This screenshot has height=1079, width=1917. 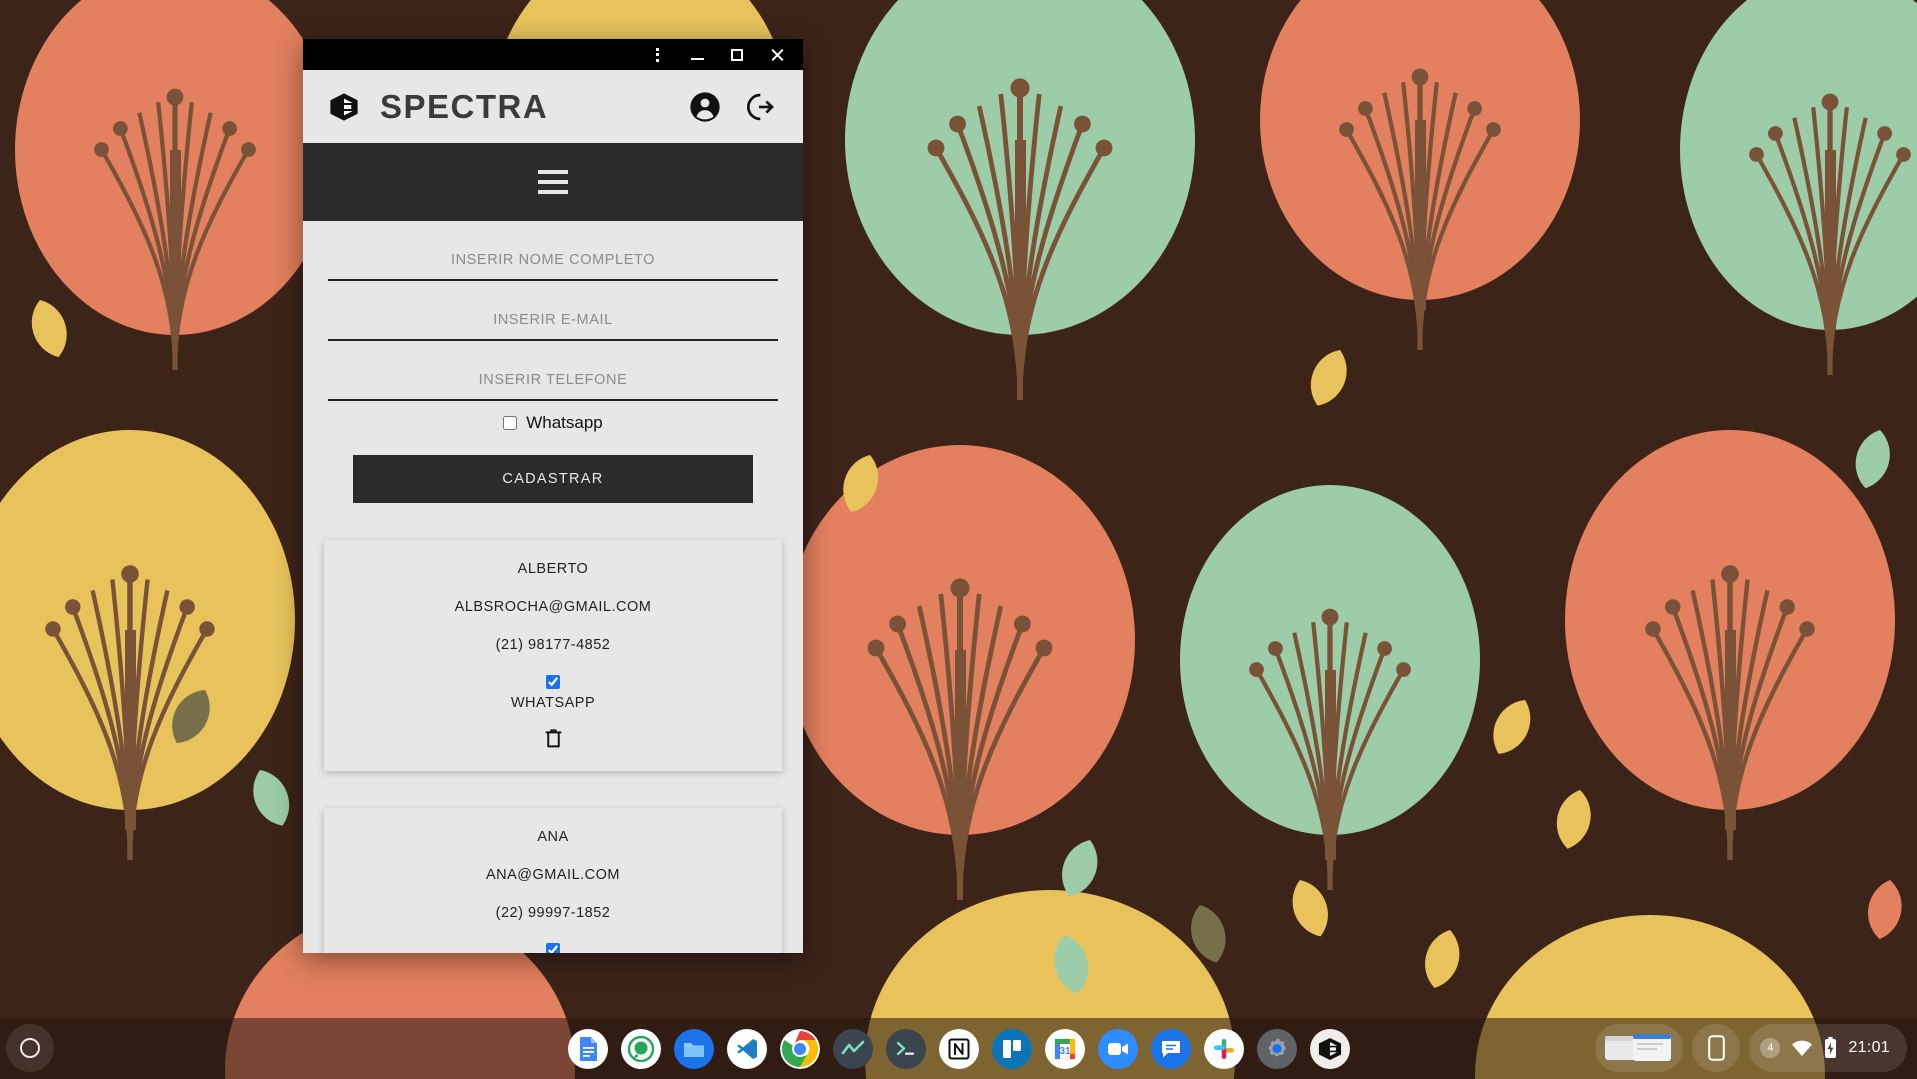 I want to click on brand: SPECTRA, so click(x=497, y=107).